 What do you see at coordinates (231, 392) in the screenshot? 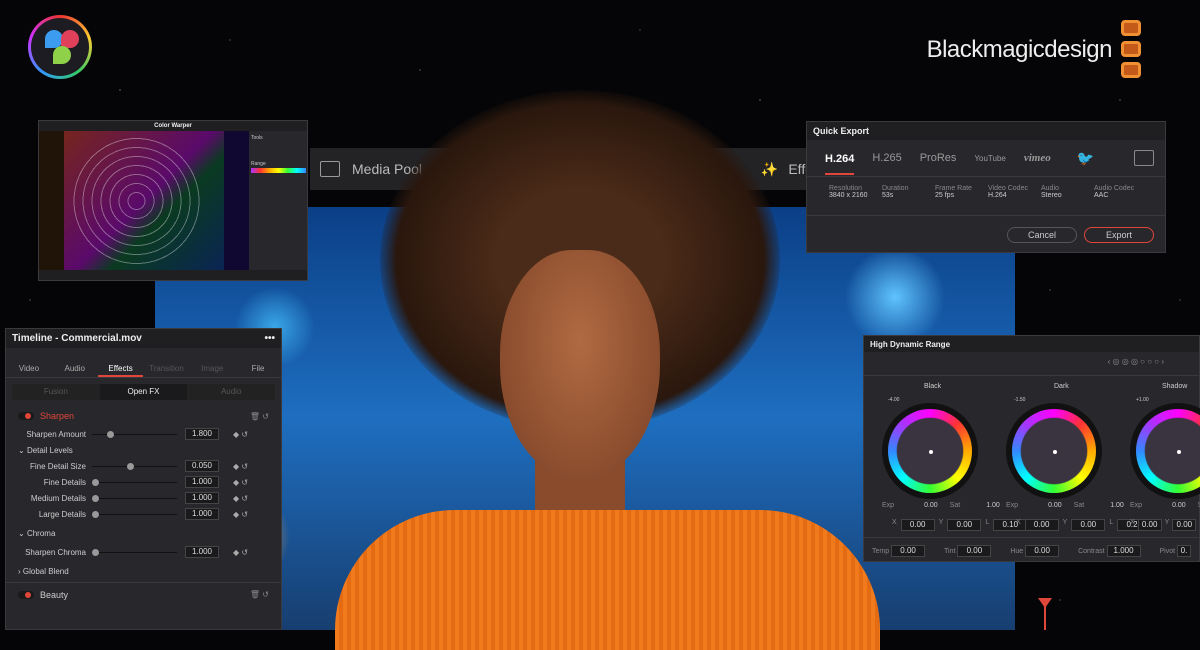
I see `subtab-audio: Audio` at bounding box center [231, 392].